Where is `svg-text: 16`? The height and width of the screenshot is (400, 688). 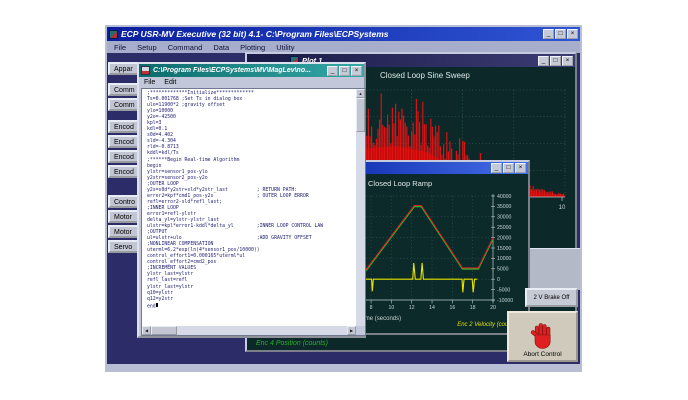
svg-text: 16 is located at coordinates (452, 308).